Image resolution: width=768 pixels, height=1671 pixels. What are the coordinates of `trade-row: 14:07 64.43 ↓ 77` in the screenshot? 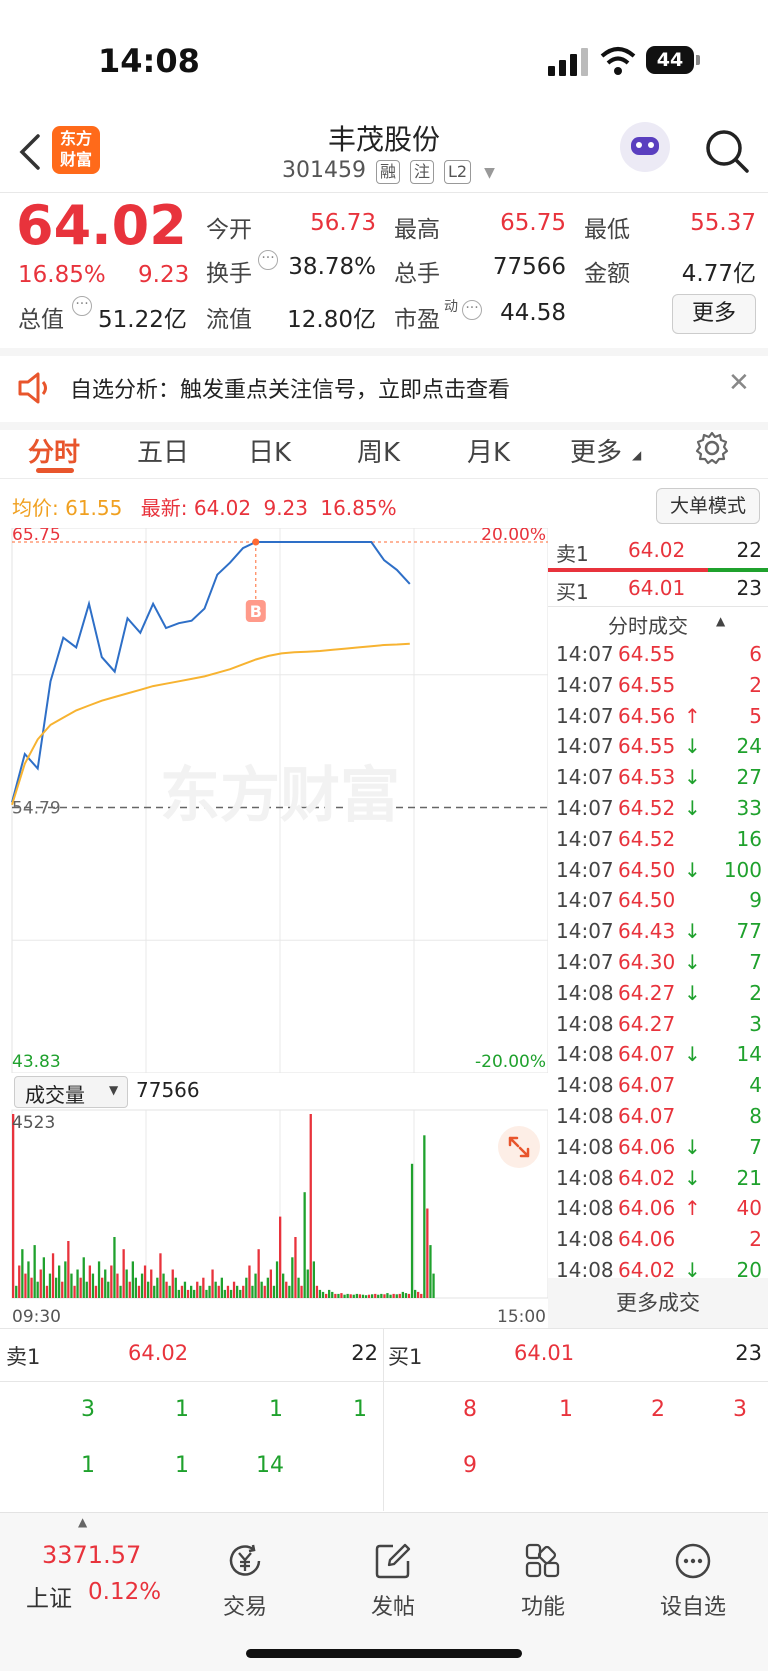 It's located at (658, 930).